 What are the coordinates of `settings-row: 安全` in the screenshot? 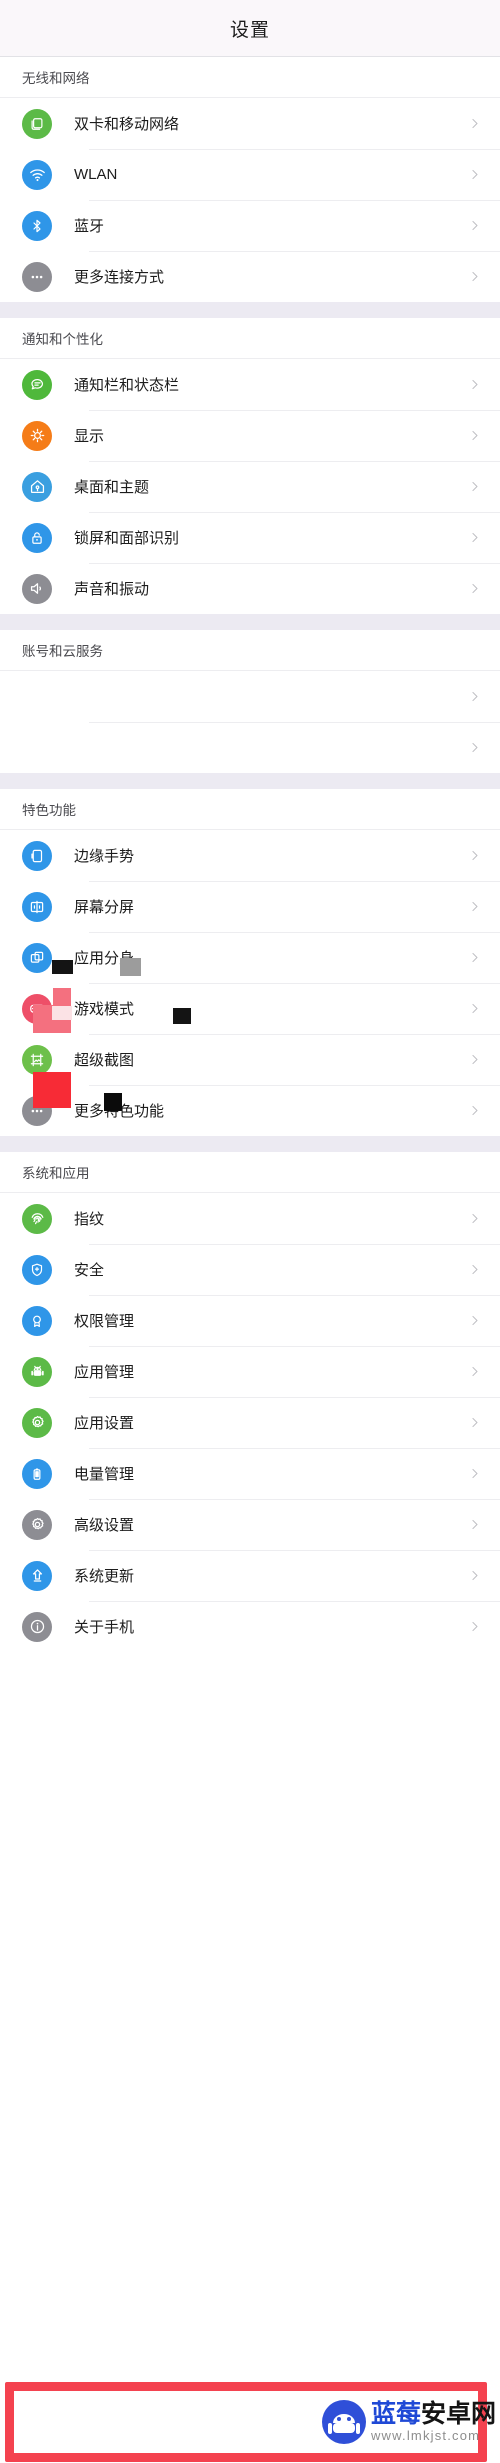 It's located at (250, 1269).